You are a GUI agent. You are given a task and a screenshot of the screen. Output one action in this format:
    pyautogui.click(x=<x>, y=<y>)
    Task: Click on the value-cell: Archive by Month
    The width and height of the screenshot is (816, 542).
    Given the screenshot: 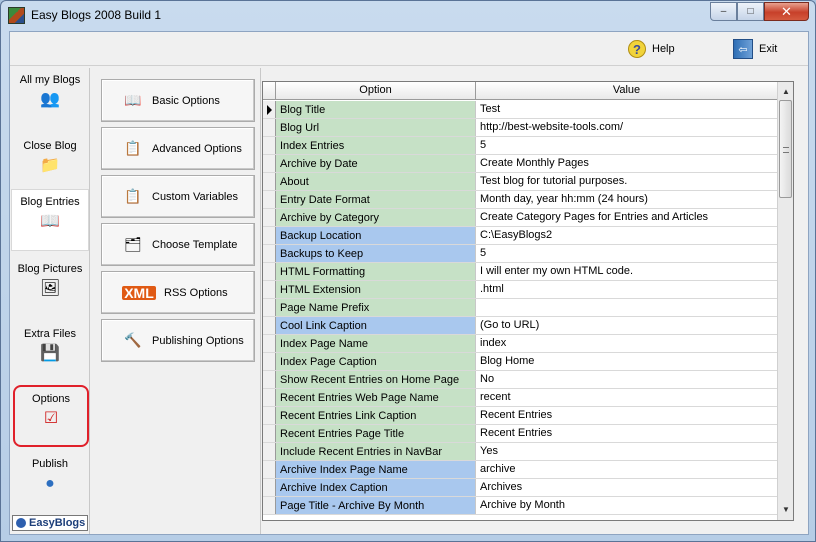 What is the action you would take?
    pyautogui.click(x=626, y=505)
    